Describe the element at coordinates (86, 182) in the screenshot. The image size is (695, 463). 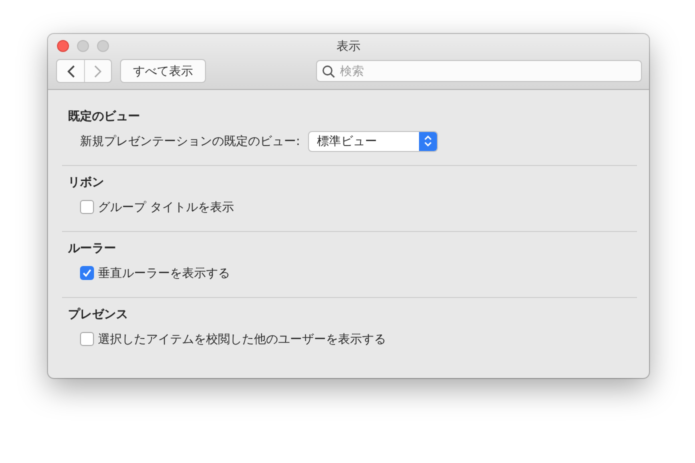
I see `section-heading: リボン` at that location.